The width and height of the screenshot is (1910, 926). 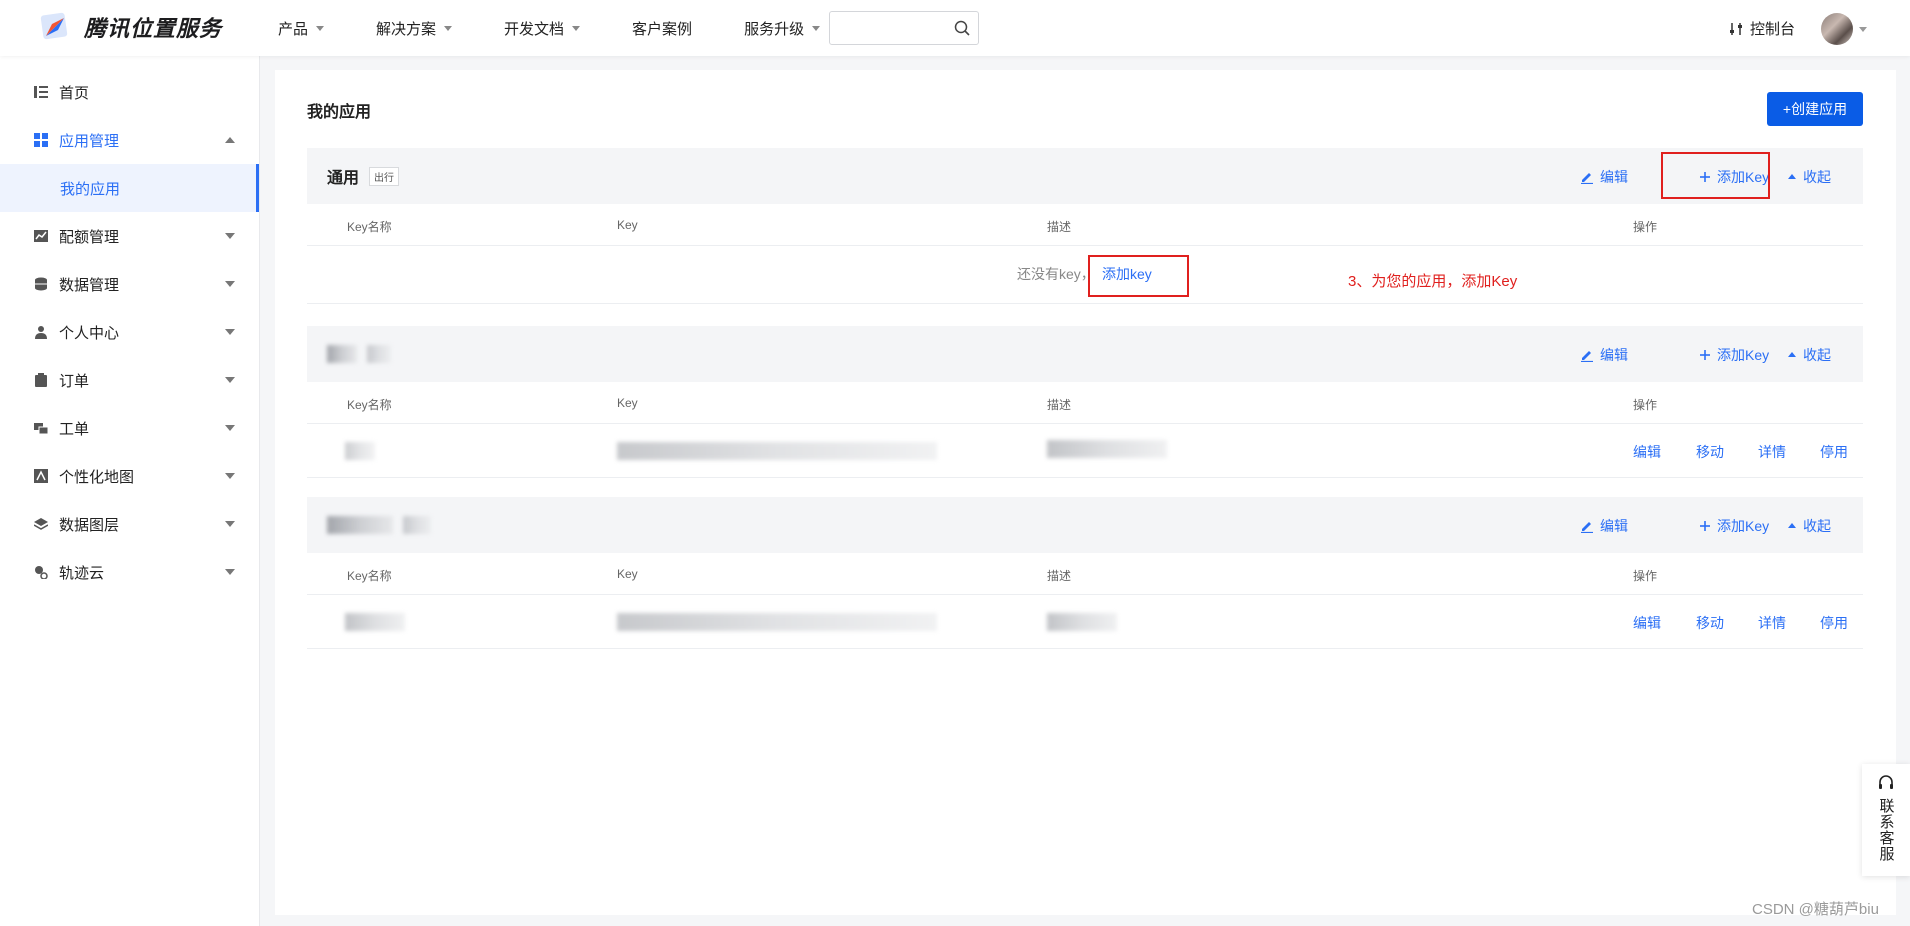 I want to click on brand-logo: 腾讯位置服务, so click(x=130, y=27).